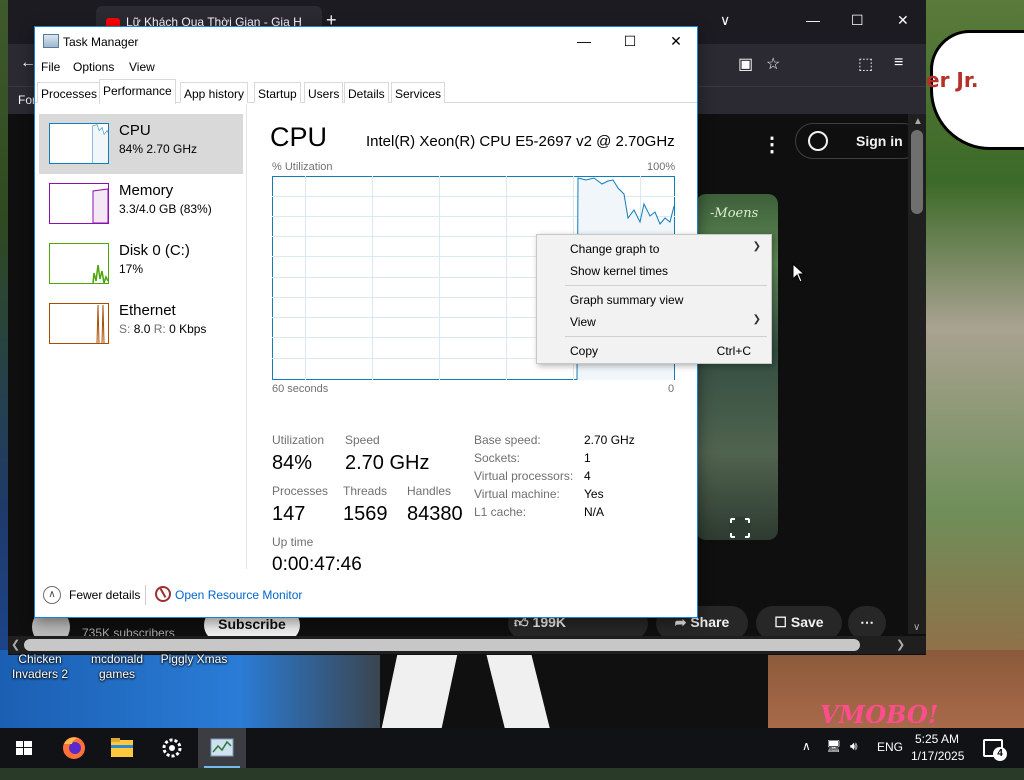  What do you see at coordinates (654, 248) in the screenshot?
I see `menu-item-change-graph-to: Change graph to ❯` at bounding box center [654, 248].